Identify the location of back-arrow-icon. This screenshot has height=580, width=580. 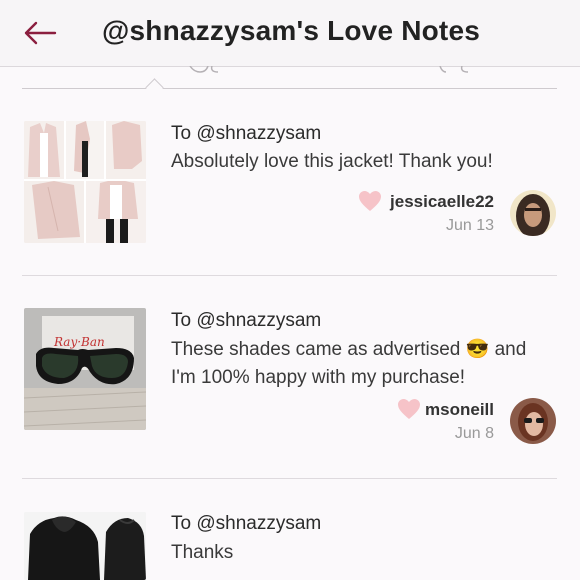
(40, 33).